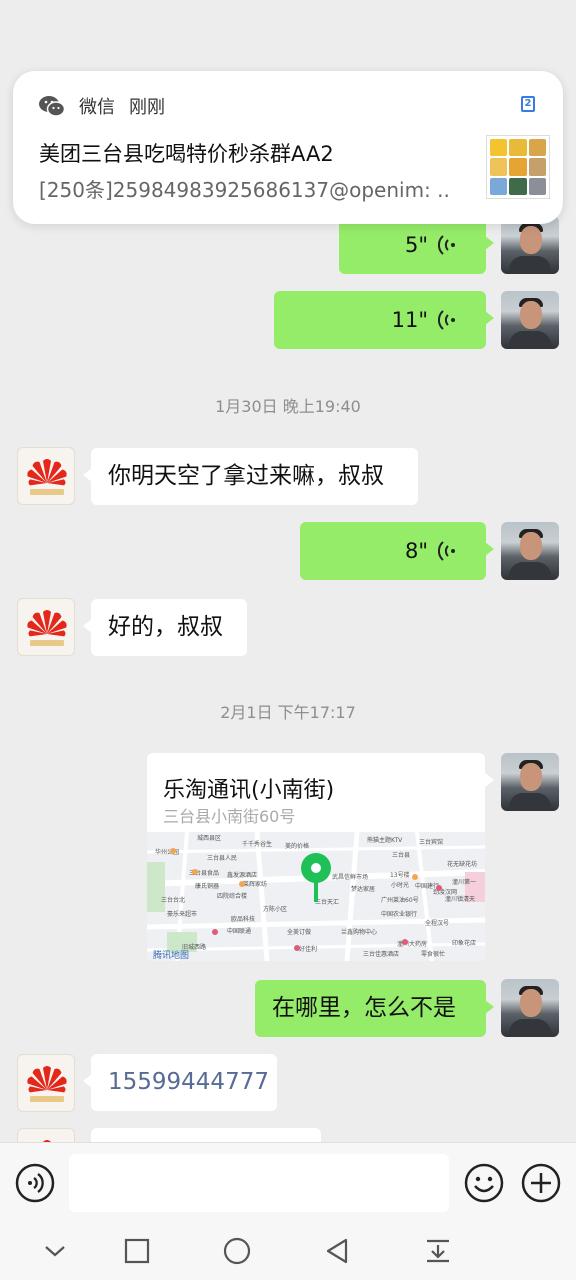 This screenshot has height=1280, width=576. Describe the element at coordinates (229, 816) in the screenshot. I see `location-address: 三台县小南街60号` at that location.